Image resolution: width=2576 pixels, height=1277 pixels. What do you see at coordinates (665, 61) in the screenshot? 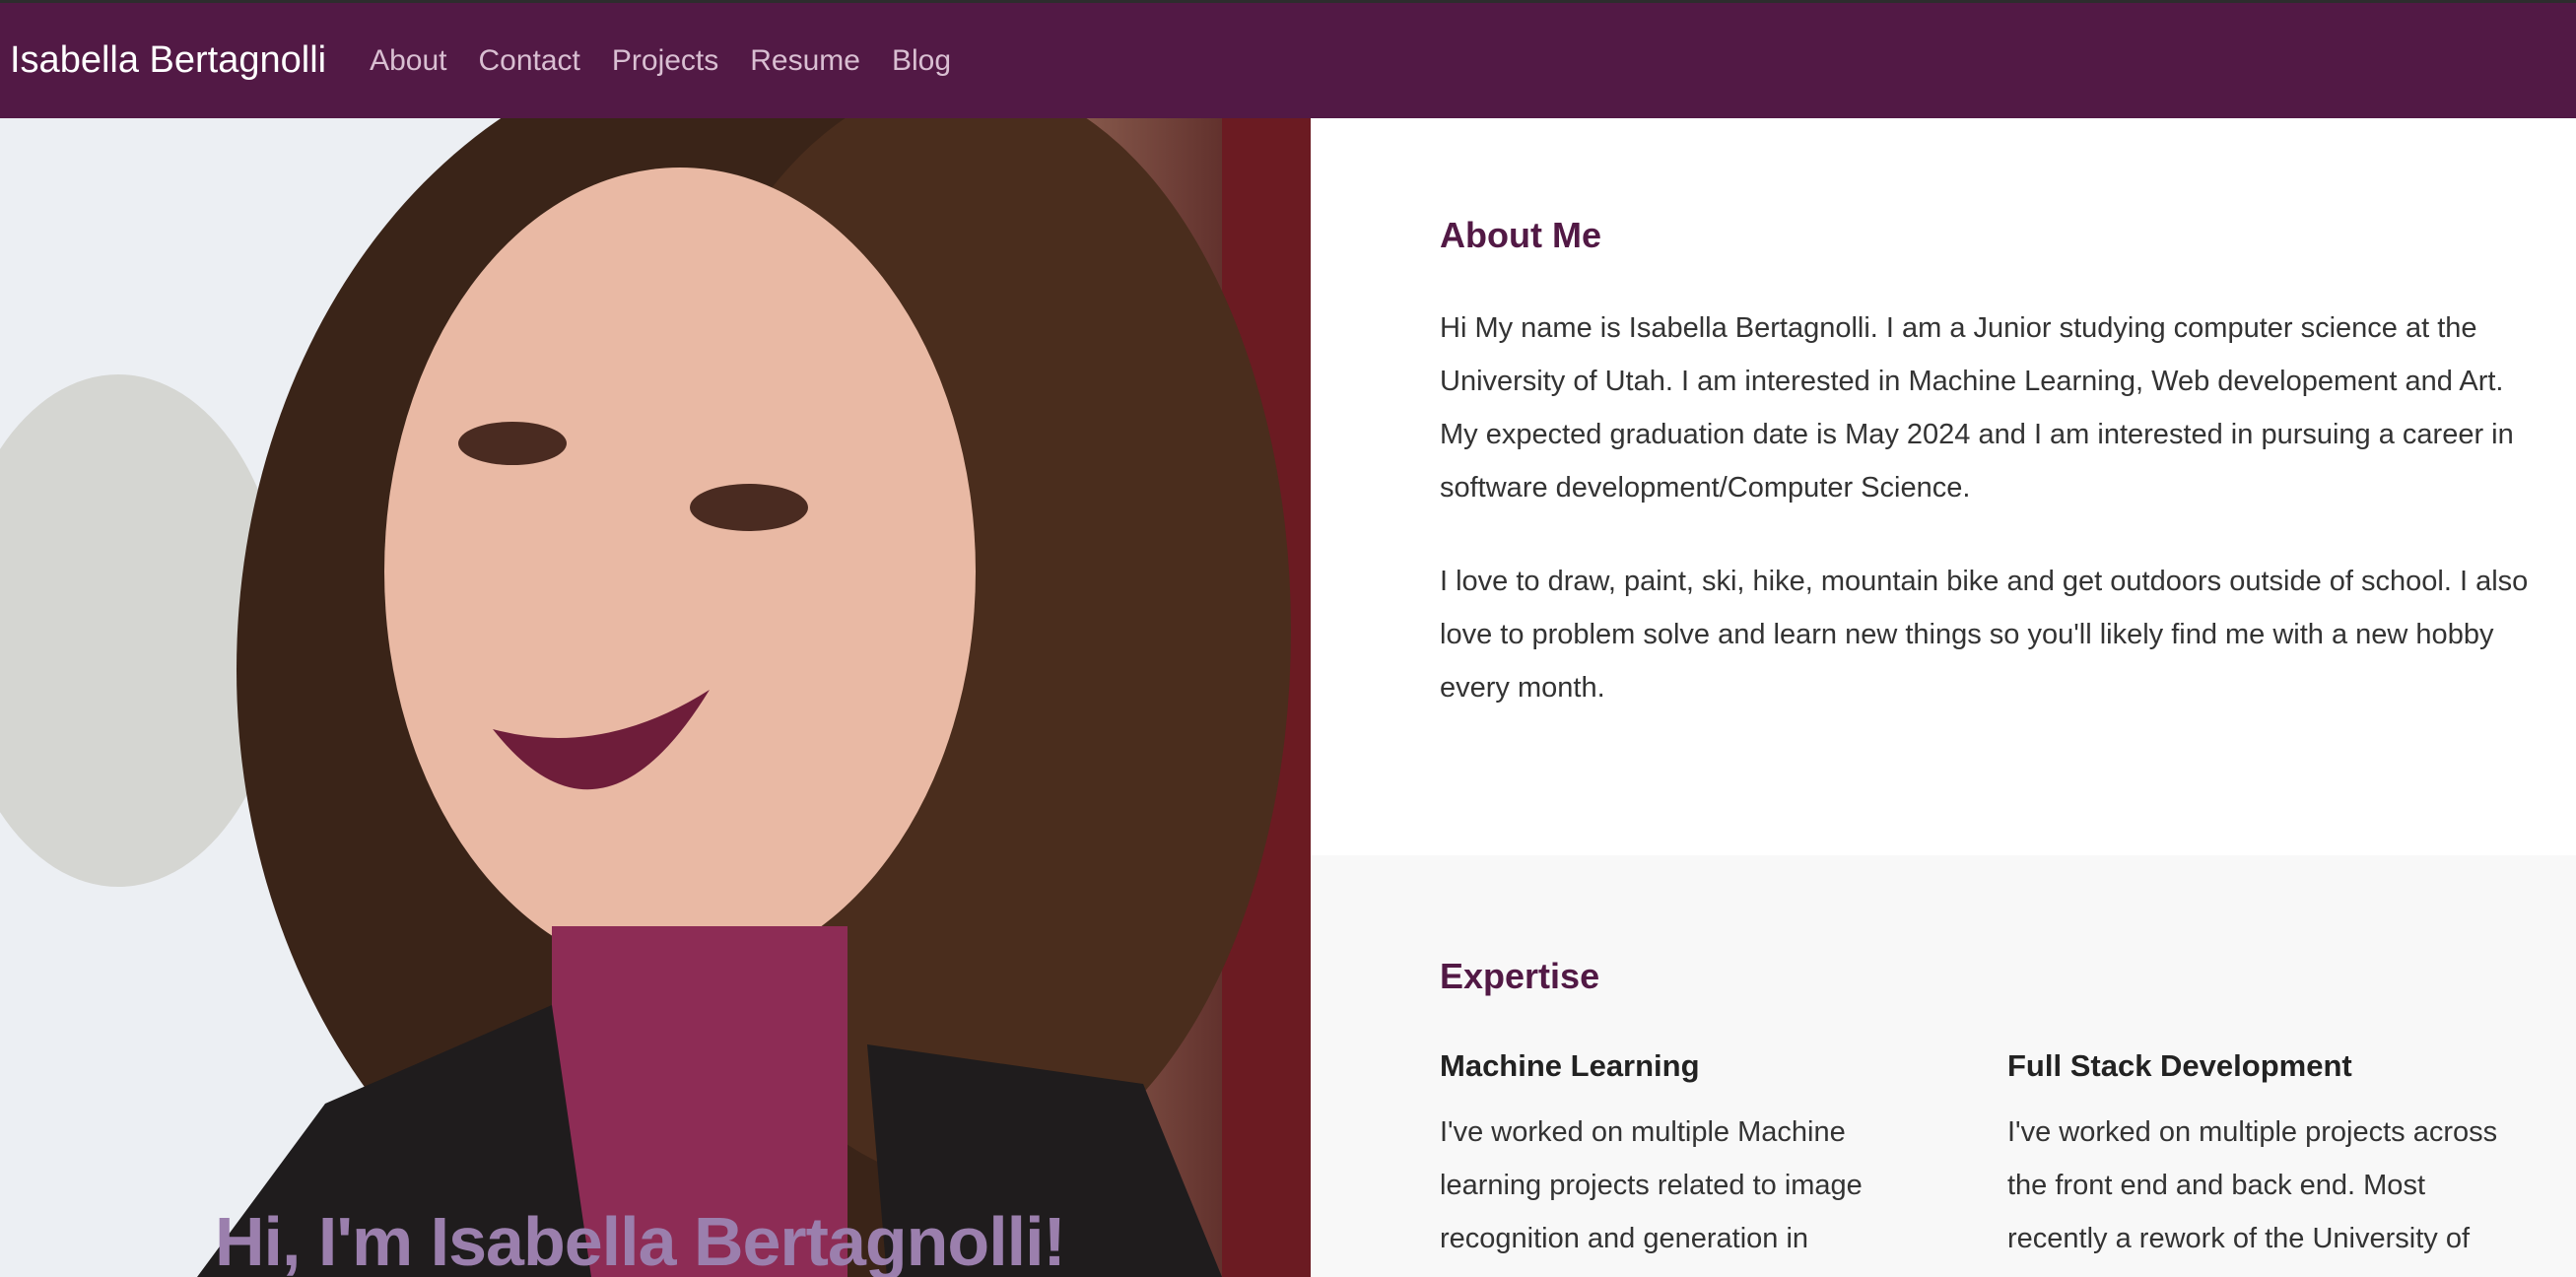
I see `nav-link-projects: Projects` at bounding box center [665, 61].